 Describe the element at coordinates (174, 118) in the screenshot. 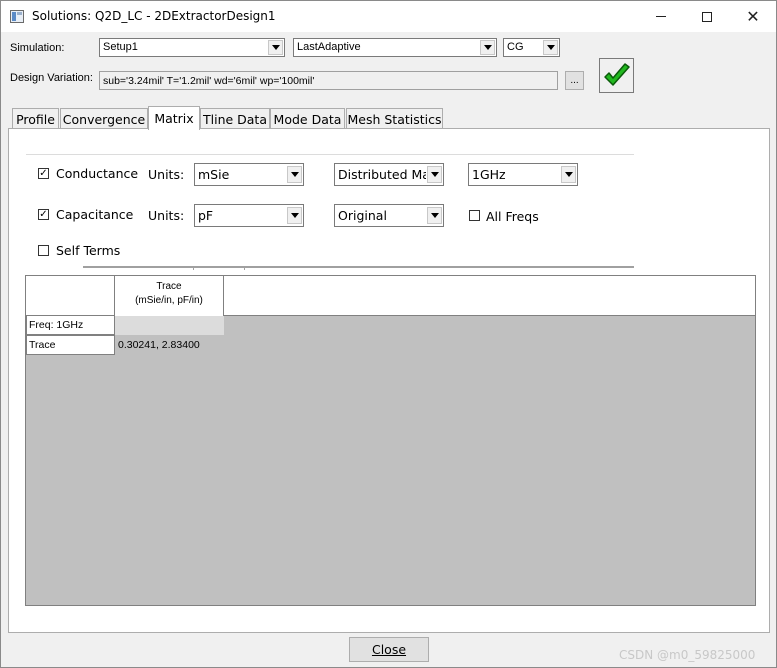

I see `tab-matrix: Matrix` at that location.